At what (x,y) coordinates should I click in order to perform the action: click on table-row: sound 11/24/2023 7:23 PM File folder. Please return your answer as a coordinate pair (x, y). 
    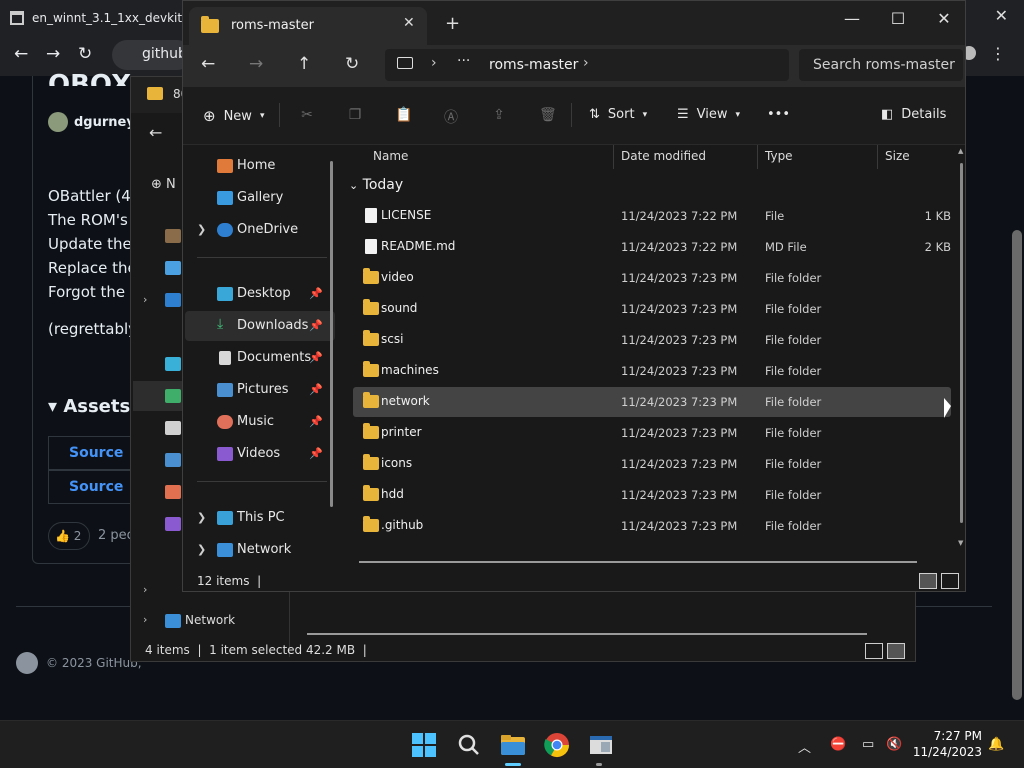
    Looking at the image, I should click on (652, 309).